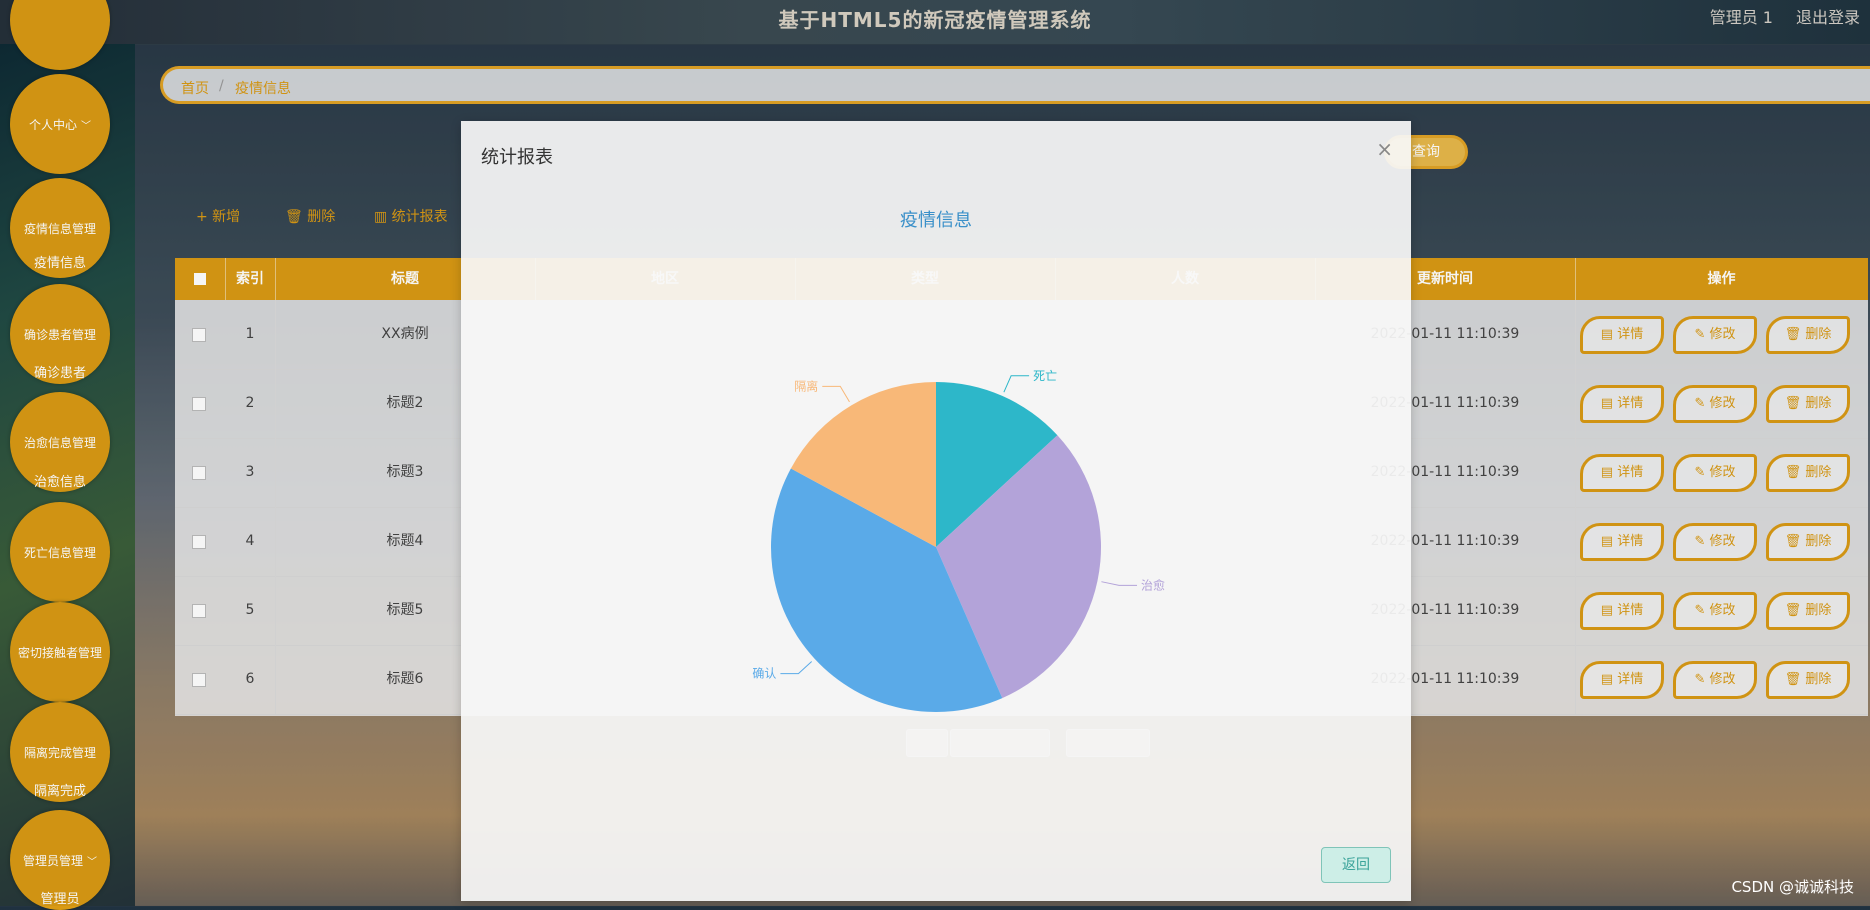 The height and width of the screenshot is (910, 1870). What do you see at coordinates (1792, 887) in the screenshot?
I see `watermark: CSDN @诚诚科技` at bounding box center [1792, 887].